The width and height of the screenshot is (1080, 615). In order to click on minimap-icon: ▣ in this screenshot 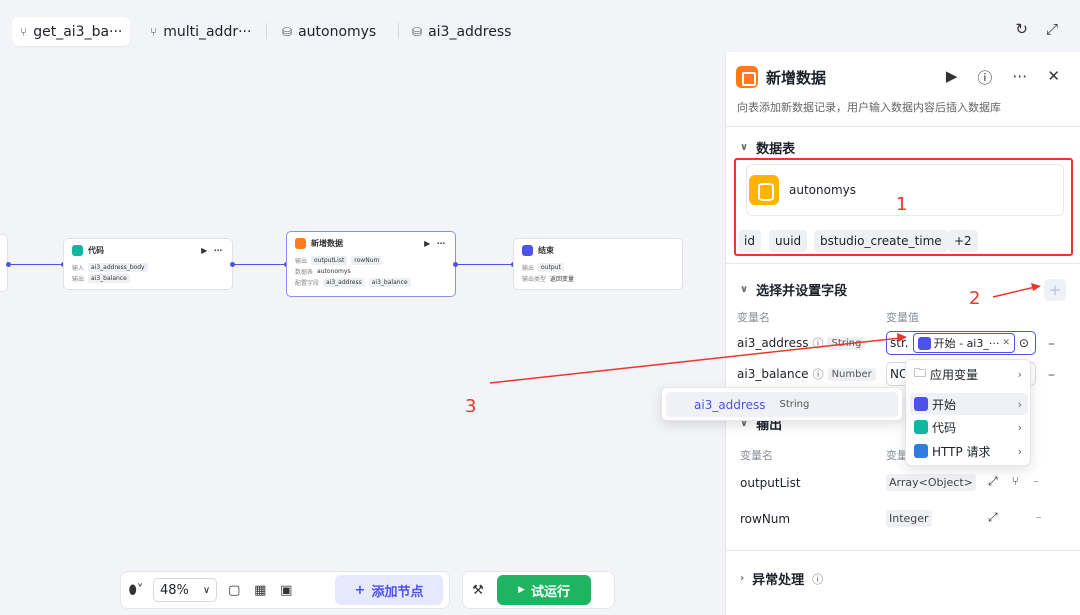, I will do `click(286, 590)`.